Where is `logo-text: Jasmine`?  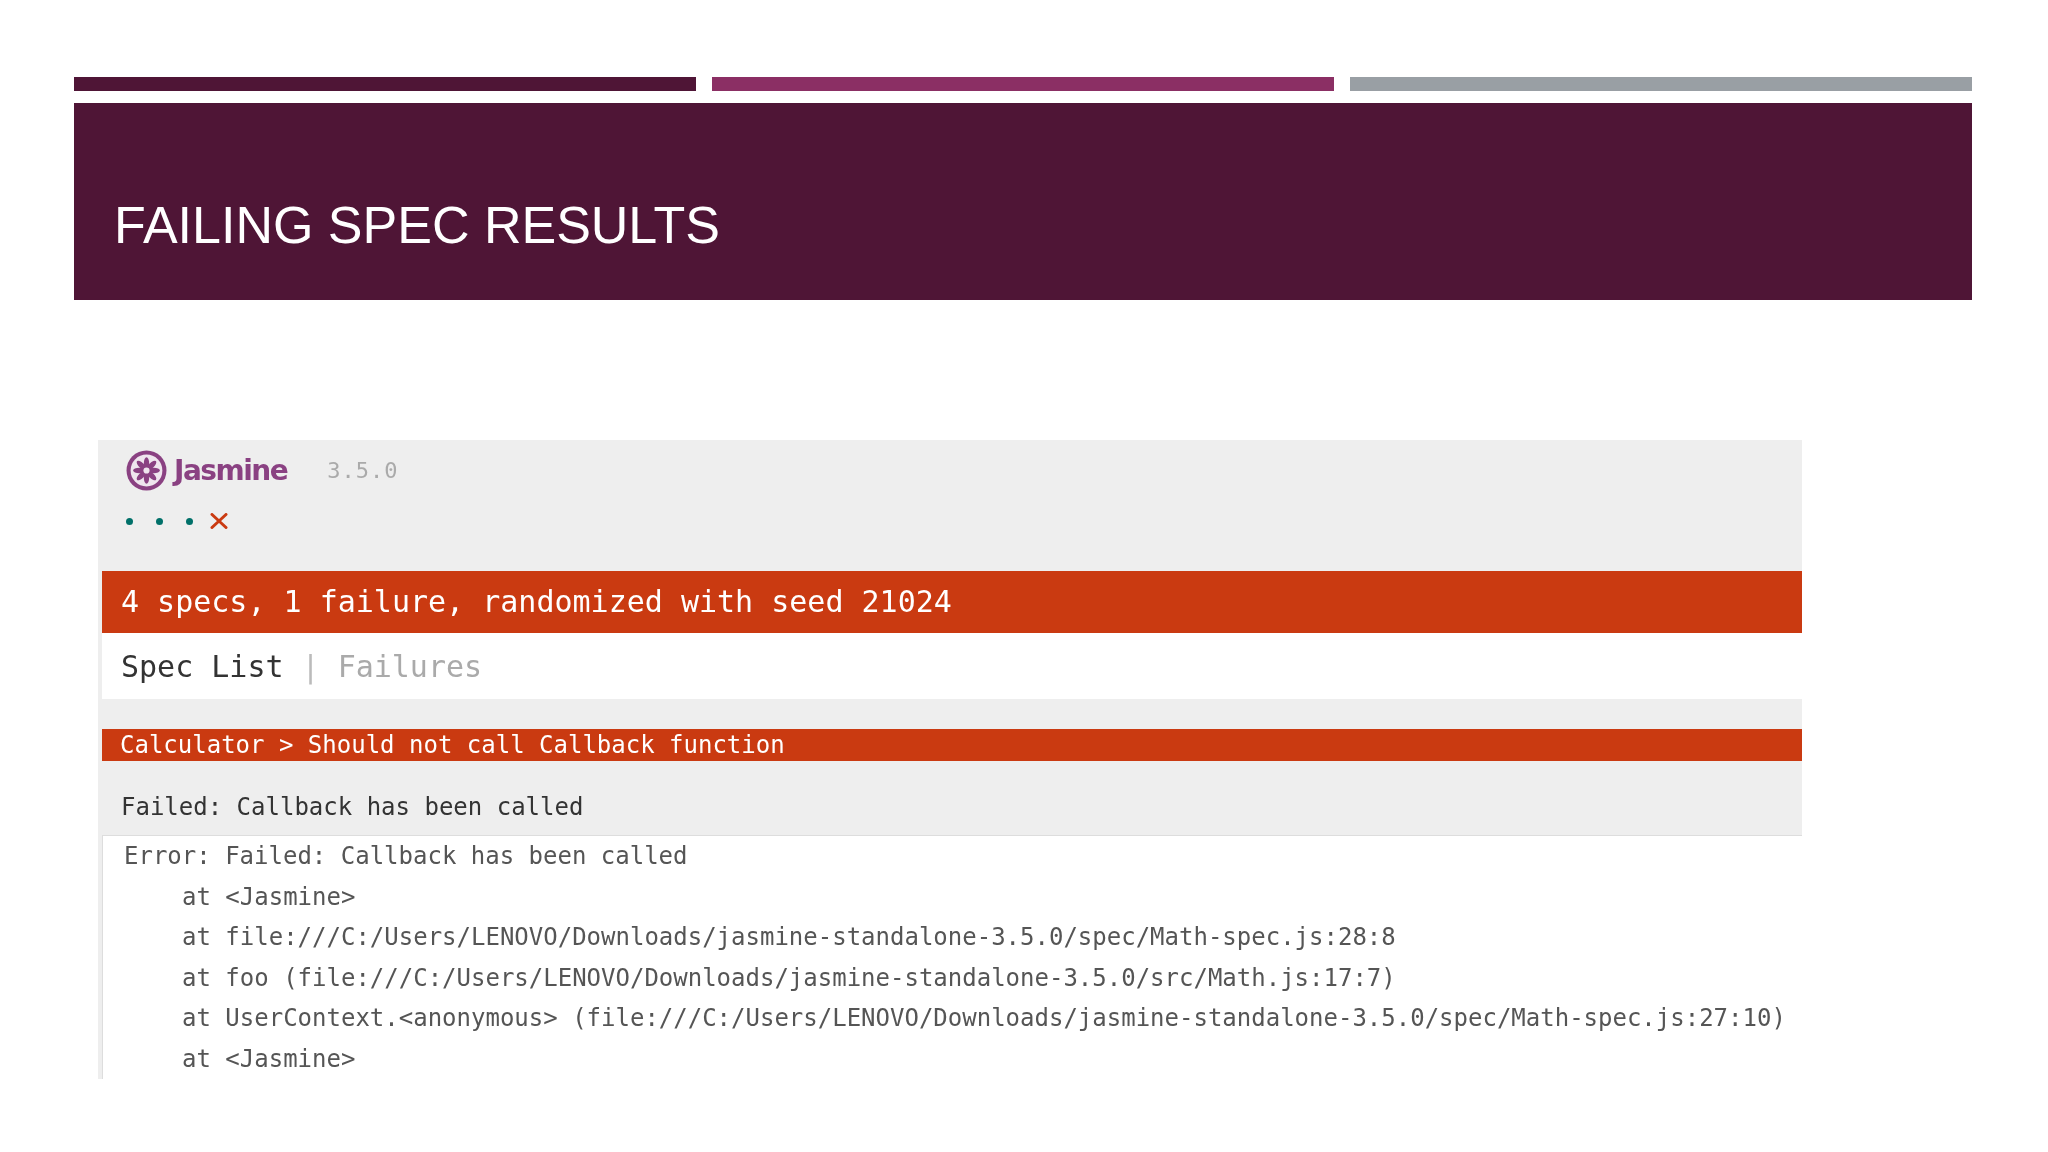
logo-text: Jasmine is located at coordinates (230, 470).